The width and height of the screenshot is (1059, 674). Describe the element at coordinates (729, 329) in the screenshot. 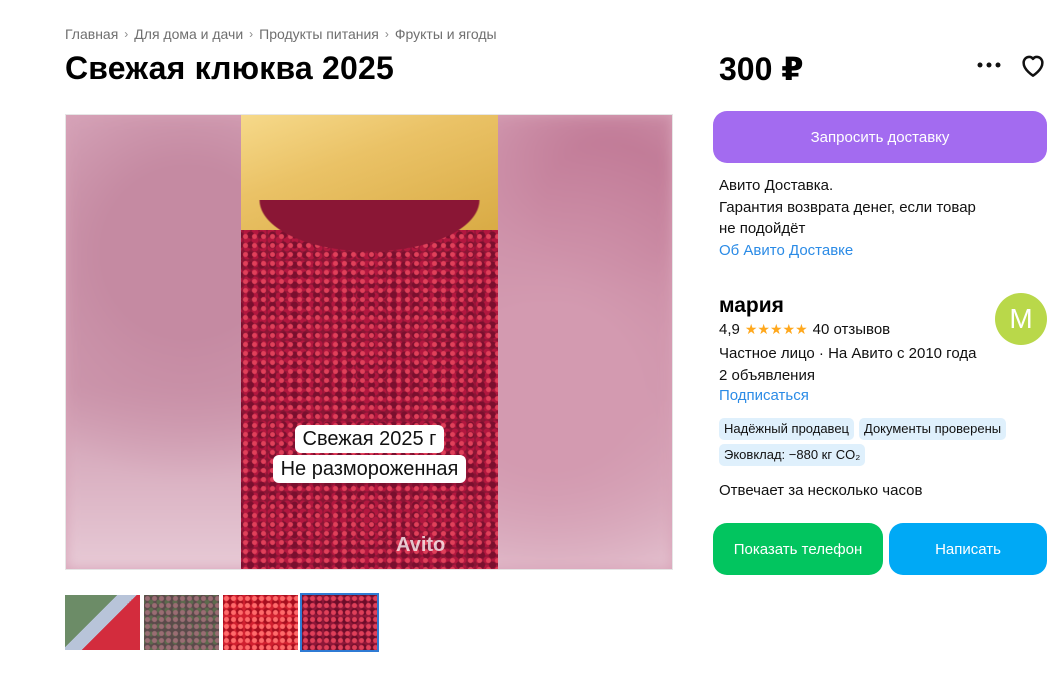

I see `rating-value: 4,9` at that location.